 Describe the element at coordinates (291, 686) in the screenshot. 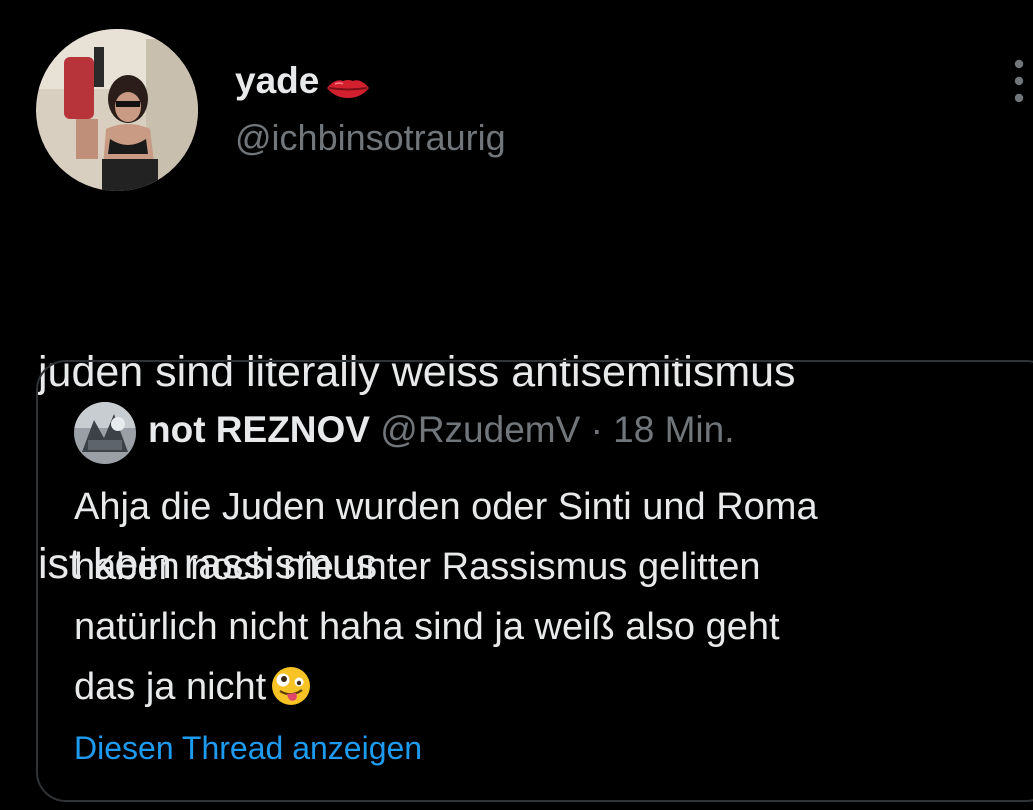

I see `zany-face-icon` at that location.